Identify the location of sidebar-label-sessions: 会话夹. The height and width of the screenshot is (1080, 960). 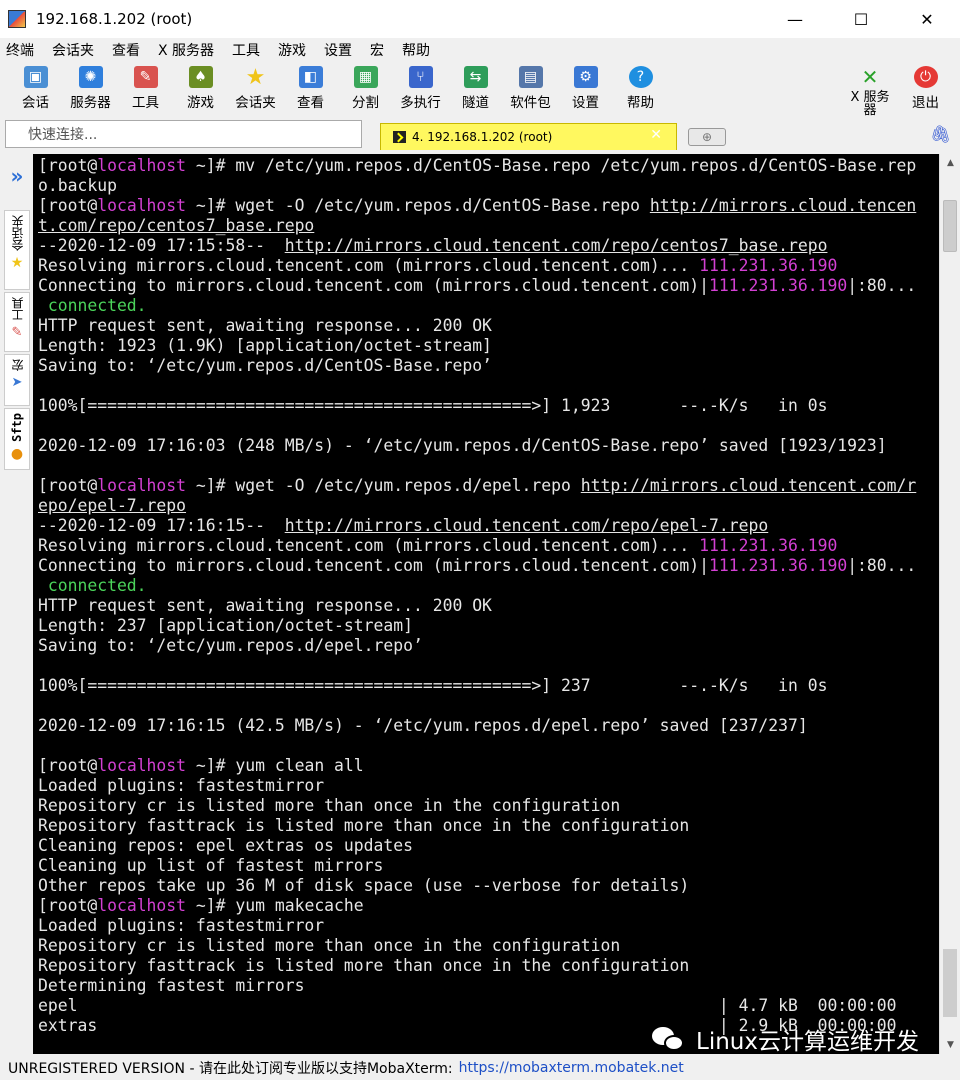
(17, 233).